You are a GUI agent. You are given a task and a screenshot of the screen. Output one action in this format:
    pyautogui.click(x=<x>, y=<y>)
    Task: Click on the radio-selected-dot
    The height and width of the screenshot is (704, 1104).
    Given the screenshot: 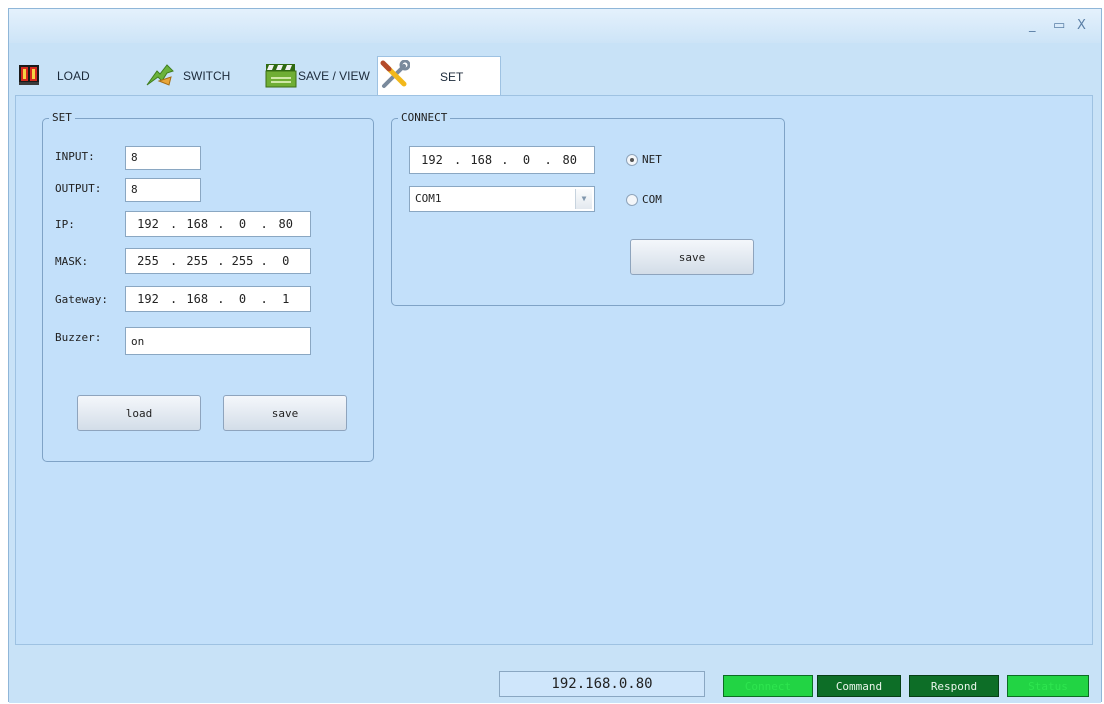 What is the action you would take?
    pyautogui.click(x=632, y=160)
    